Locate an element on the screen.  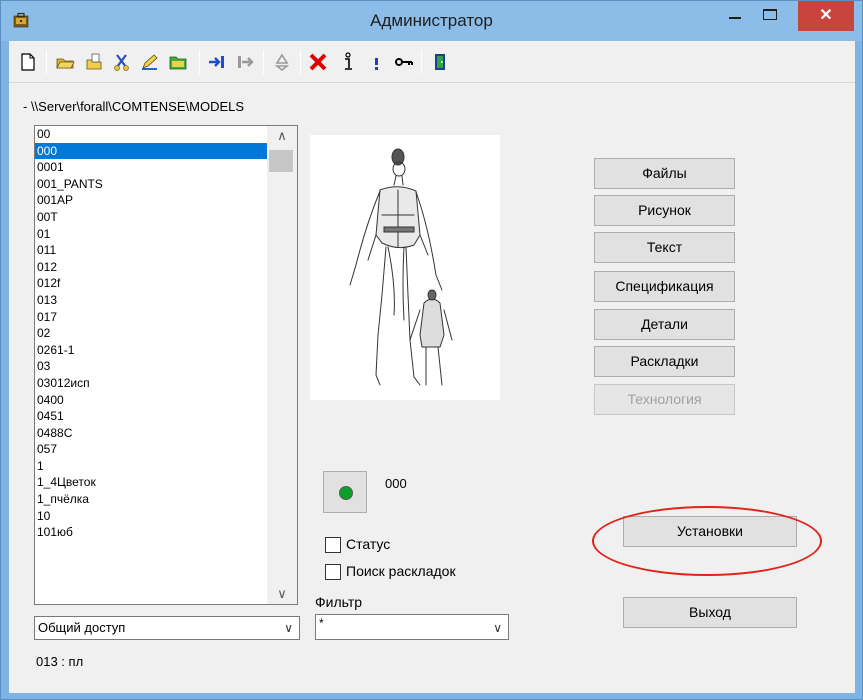
current-model-code: 000 is located at coordinates (396, 483).